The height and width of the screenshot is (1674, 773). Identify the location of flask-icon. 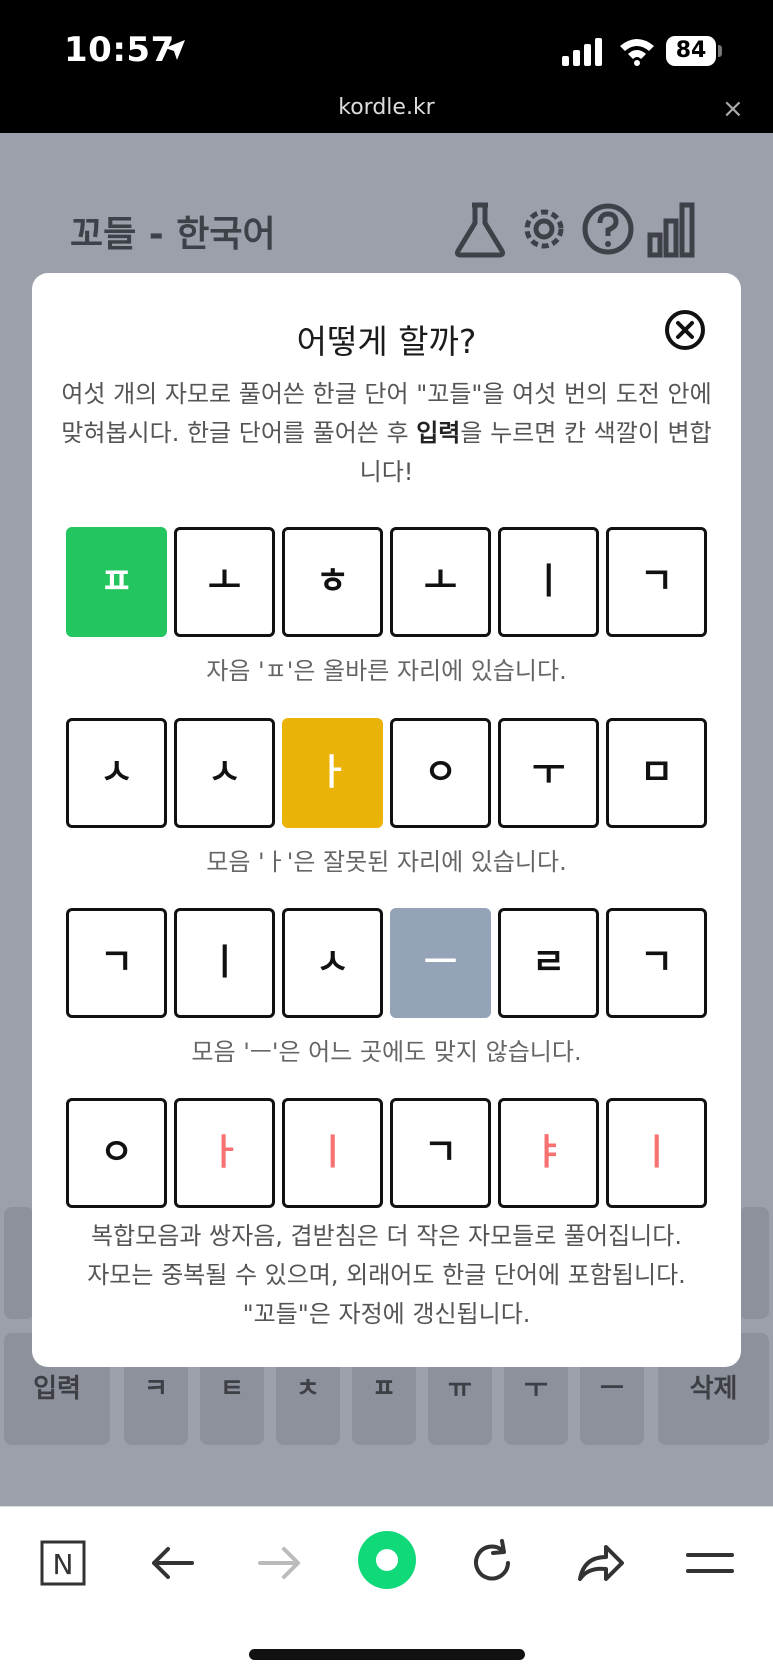
(480, 229).